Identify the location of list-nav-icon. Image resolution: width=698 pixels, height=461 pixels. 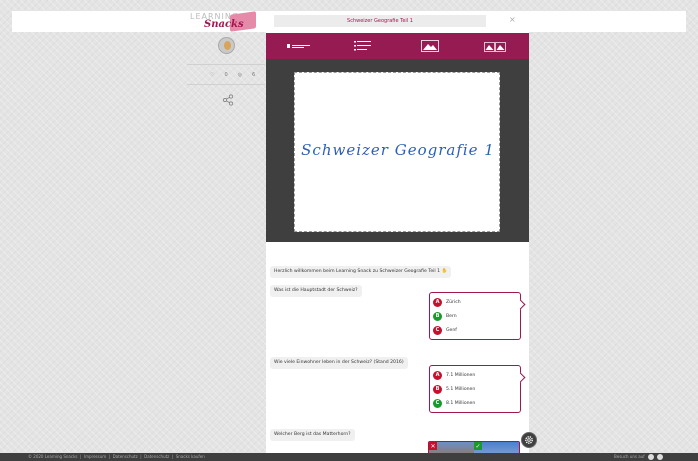
(363, 46).